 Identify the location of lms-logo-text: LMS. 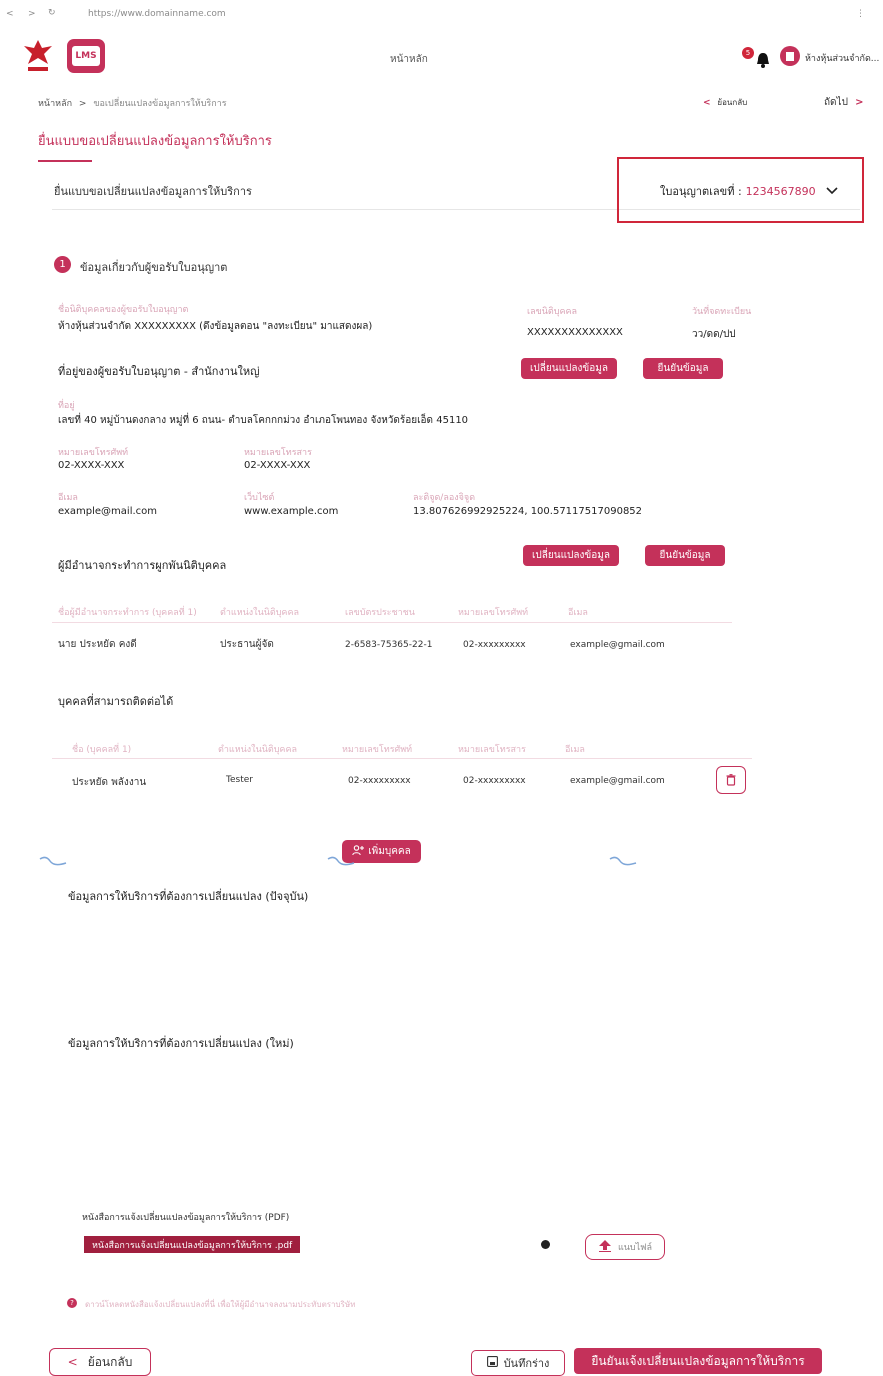
(86, 56).